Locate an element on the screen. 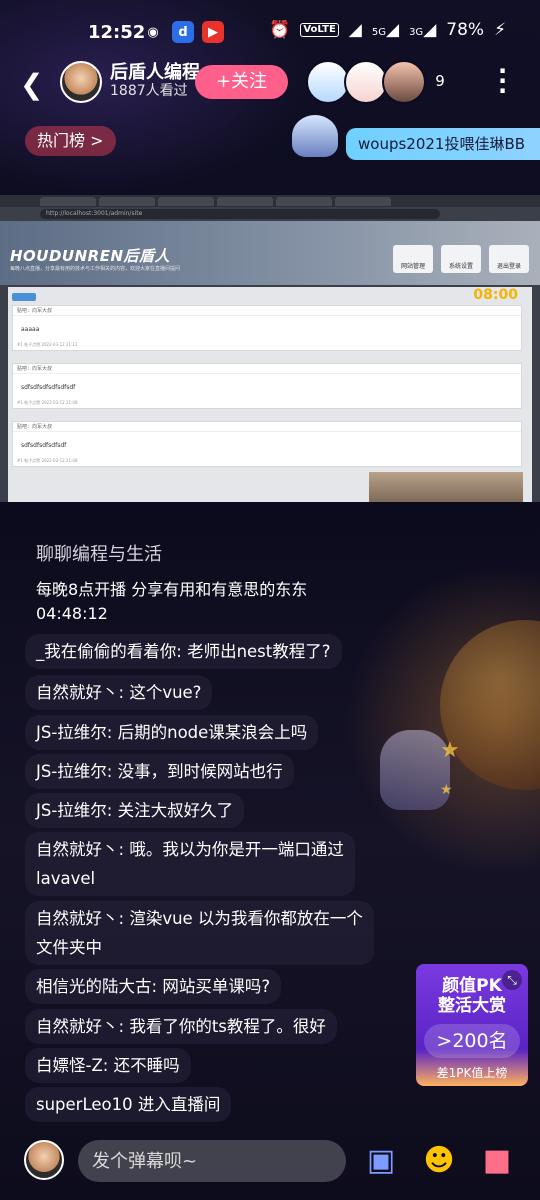  chat-text: 网站买单课吗? is located at coordinates (216, 986).